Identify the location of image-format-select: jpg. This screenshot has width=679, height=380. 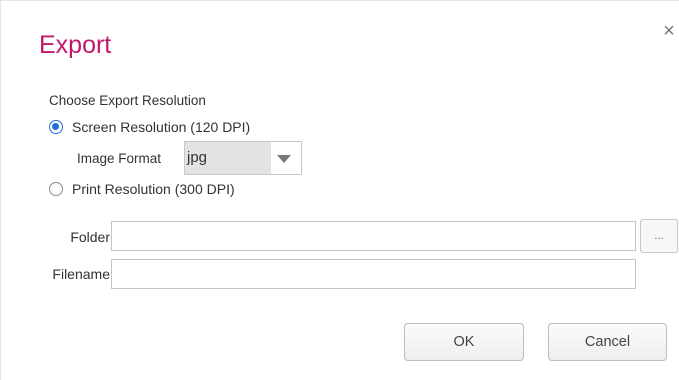
(243, 158).